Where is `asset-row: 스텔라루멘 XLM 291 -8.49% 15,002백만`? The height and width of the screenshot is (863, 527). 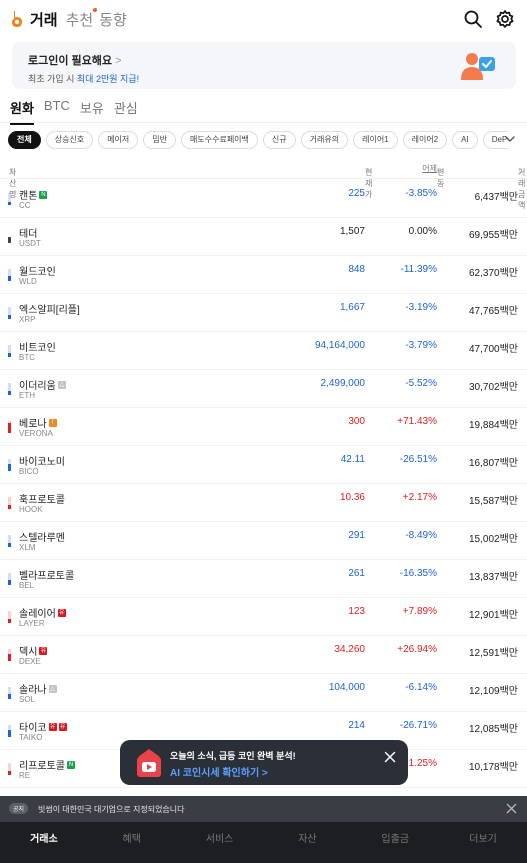 asset-row: 스텔라루멘 XLM 291 -8.49% 15,002백만 is located at coordinates (263, 541).